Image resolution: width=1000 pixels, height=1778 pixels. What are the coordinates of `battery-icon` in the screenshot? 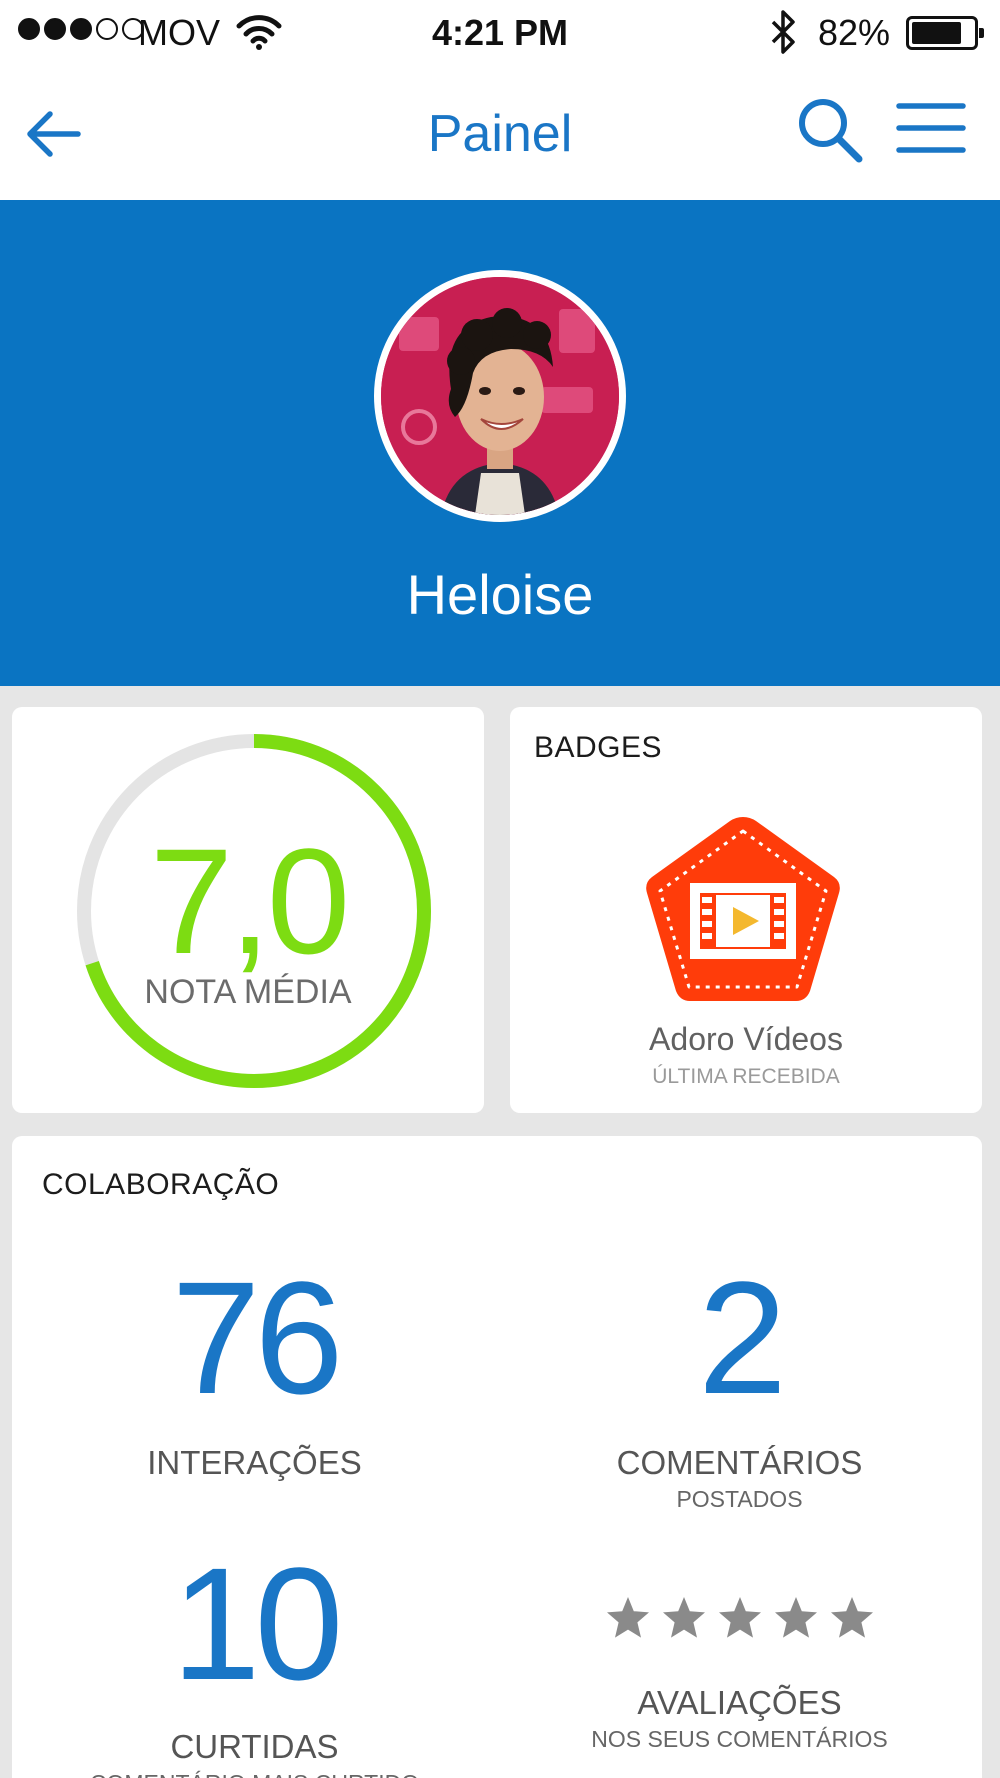 It's located at (945, 33).